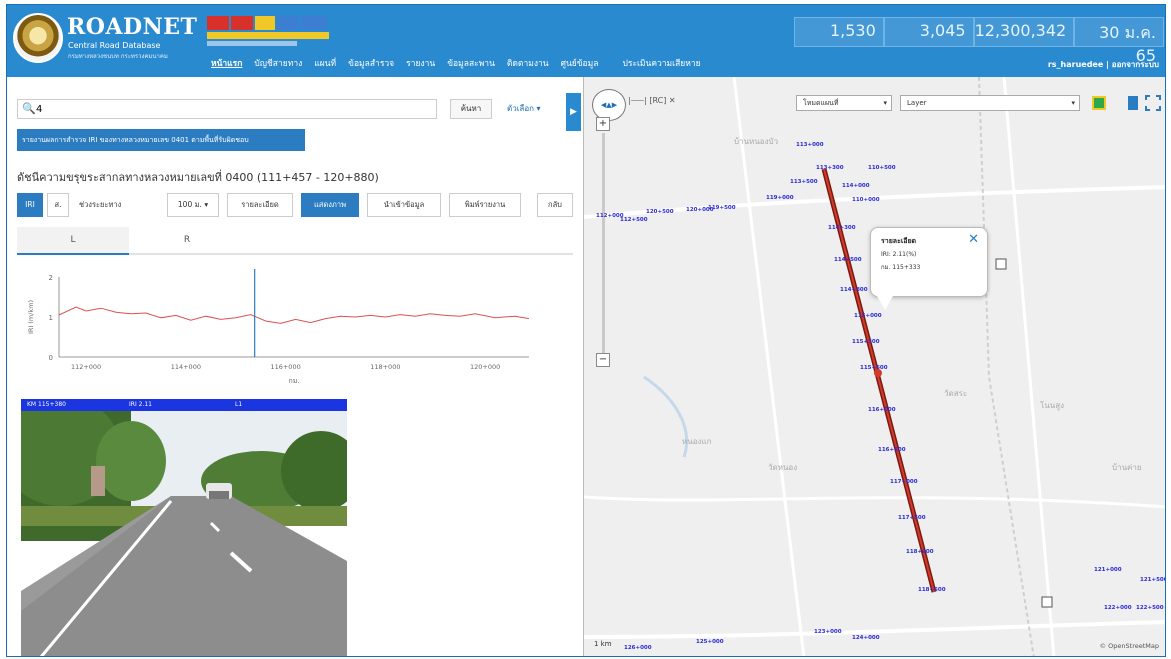 This screenshot has width=1171, height=659. I want to click on km-marker: 122+000, so click(1118, 608).